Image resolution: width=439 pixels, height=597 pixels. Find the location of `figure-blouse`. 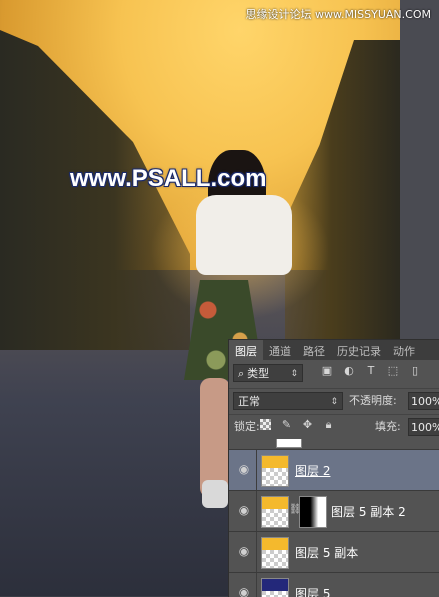

figure-blouse is located at coordinates (244, 235).